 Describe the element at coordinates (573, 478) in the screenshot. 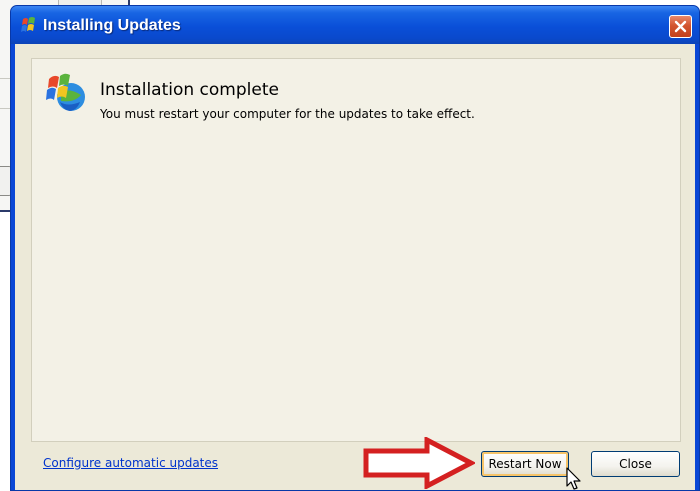

I see `mouse-pointer-icon` at that location.